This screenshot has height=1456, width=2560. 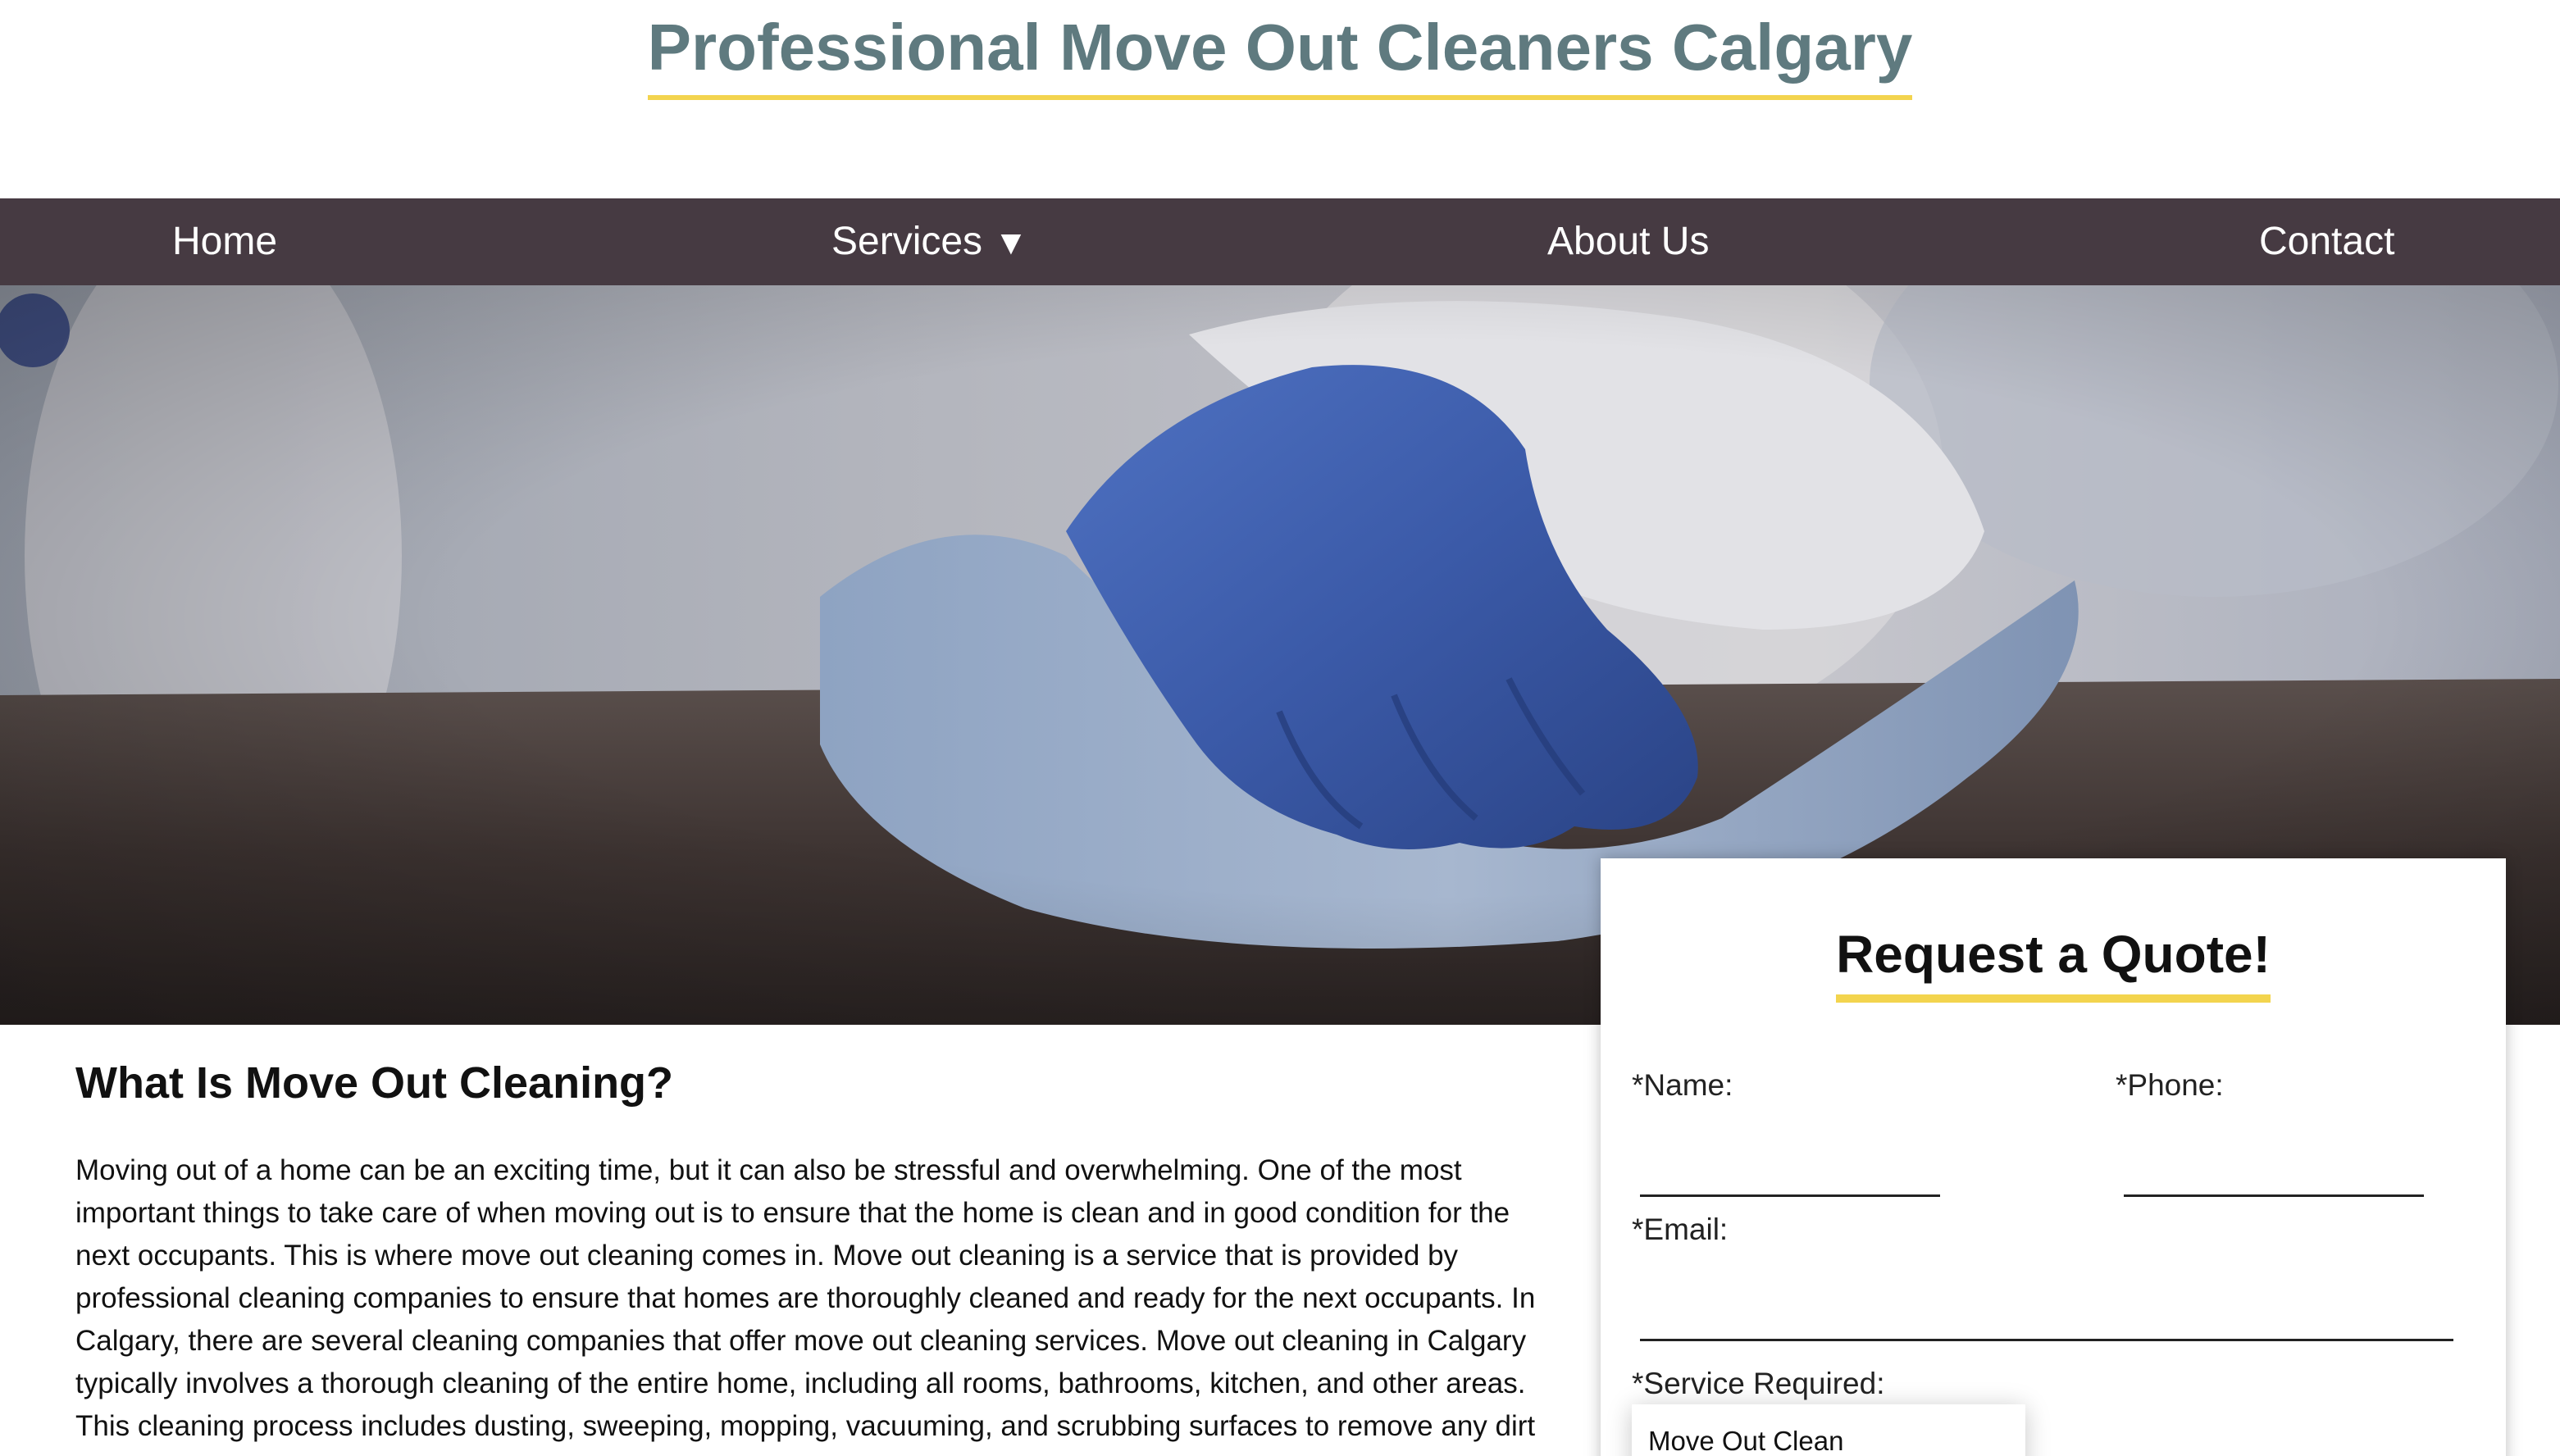 What do you see at coordinates (2046, 1319) in the screenshot?
I see `email-input` at bounding box center [2046, 1319].